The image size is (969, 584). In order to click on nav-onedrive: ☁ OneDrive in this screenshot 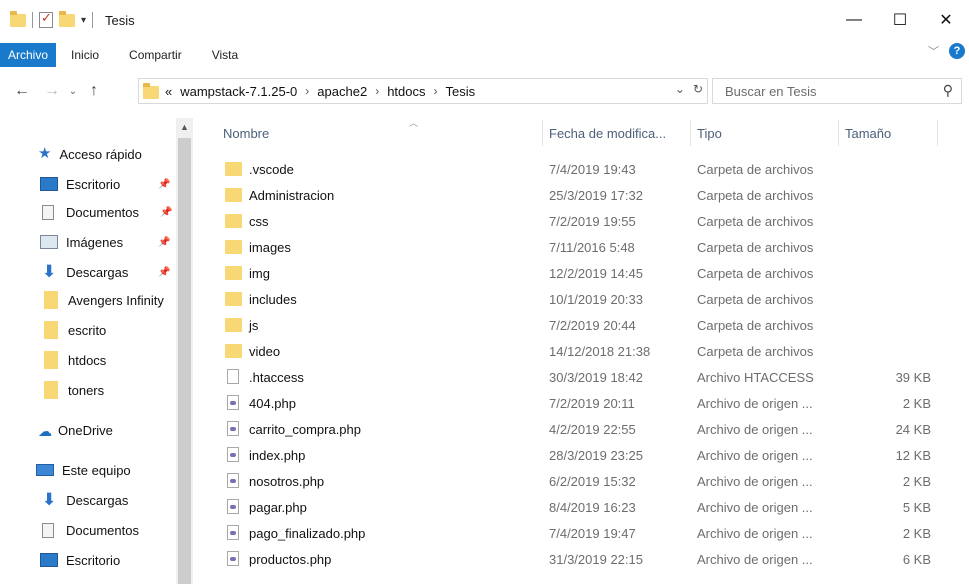, I will do `click(75, 430)`.